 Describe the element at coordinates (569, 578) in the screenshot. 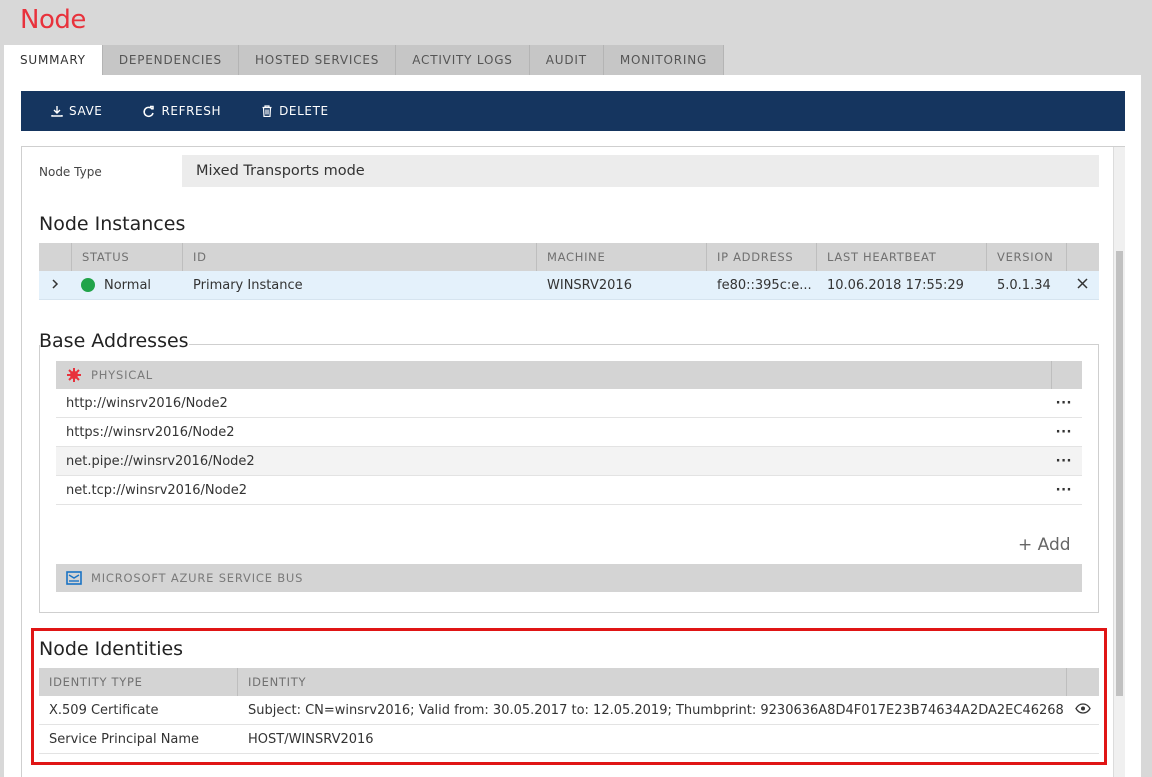

I see `azure-group-header: MICROSOFT AZURE SERVICE BUS` at that location.